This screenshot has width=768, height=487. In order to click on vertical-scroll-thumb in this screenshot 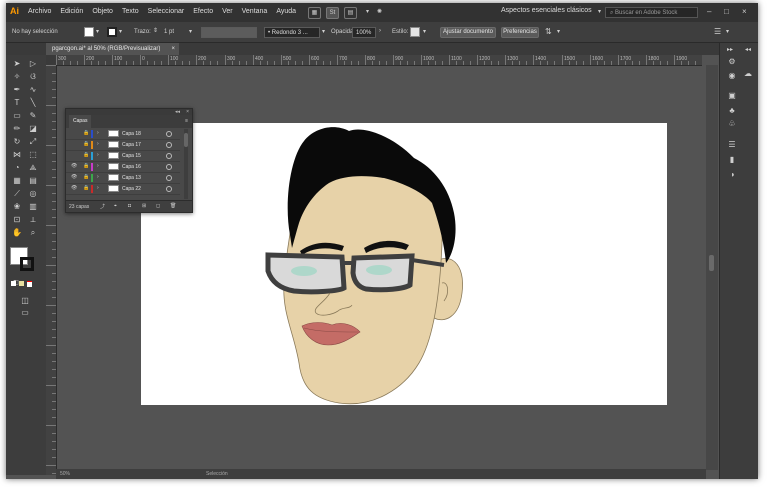, I will do `click(711, 263)`.